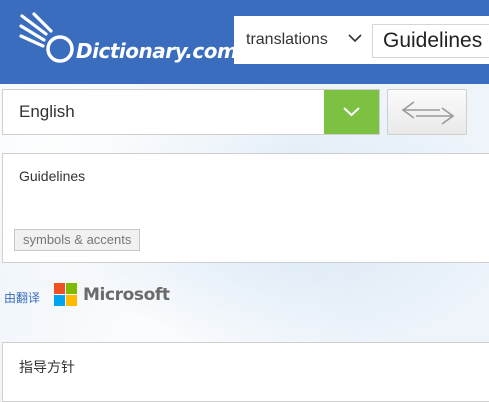 The width and height of the screenshot is (489, 402). I want to click on dictionary-logo: Dictionary.com, so click(128, 40).